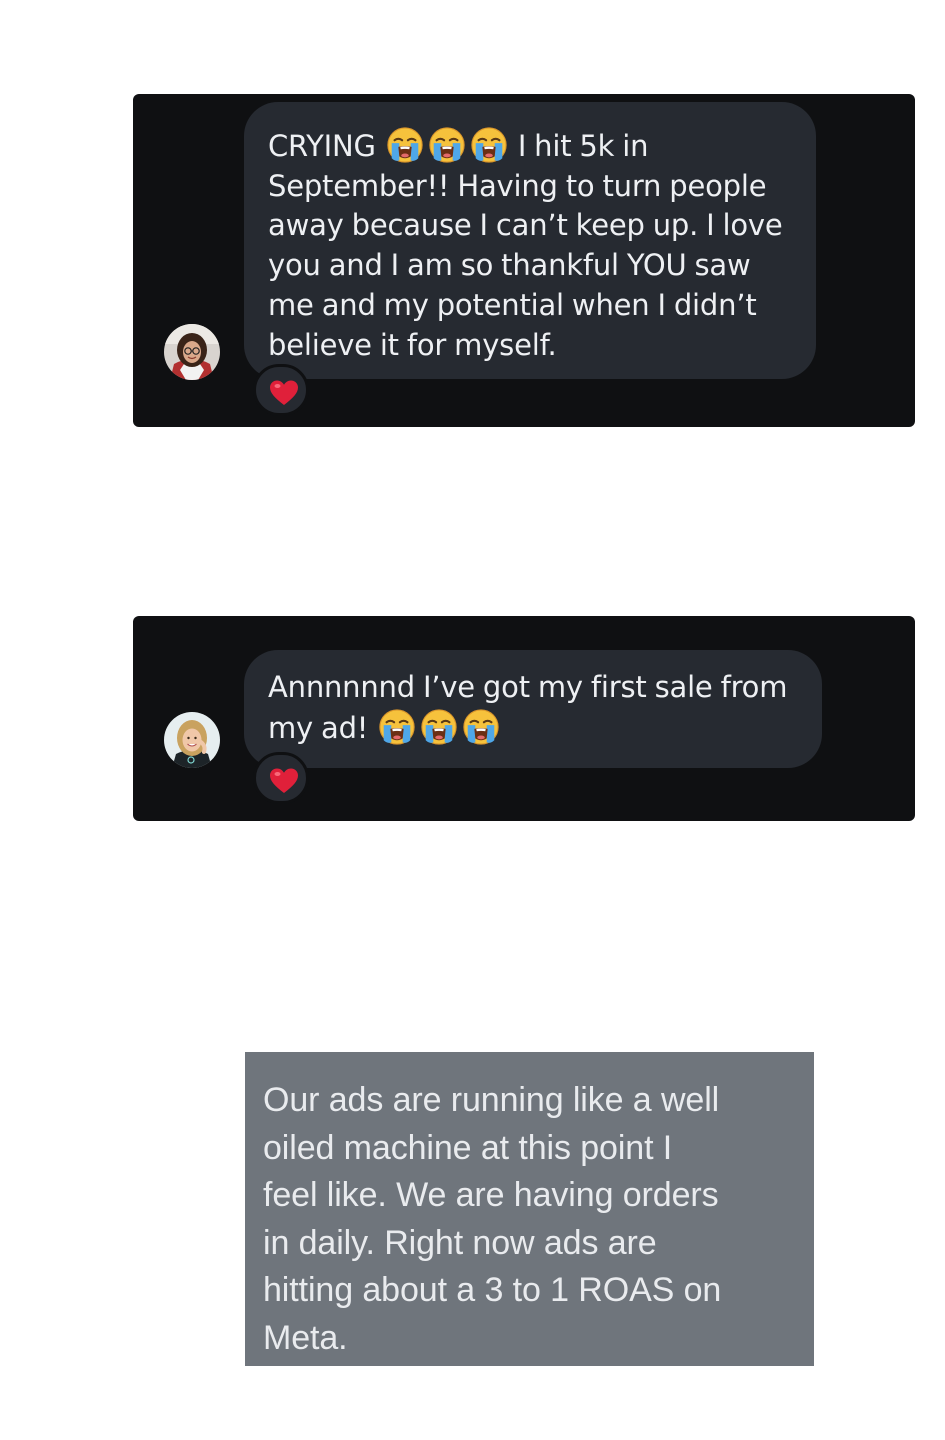  I want to click on avatar-woman-blonde-icon, so click(192, 740).